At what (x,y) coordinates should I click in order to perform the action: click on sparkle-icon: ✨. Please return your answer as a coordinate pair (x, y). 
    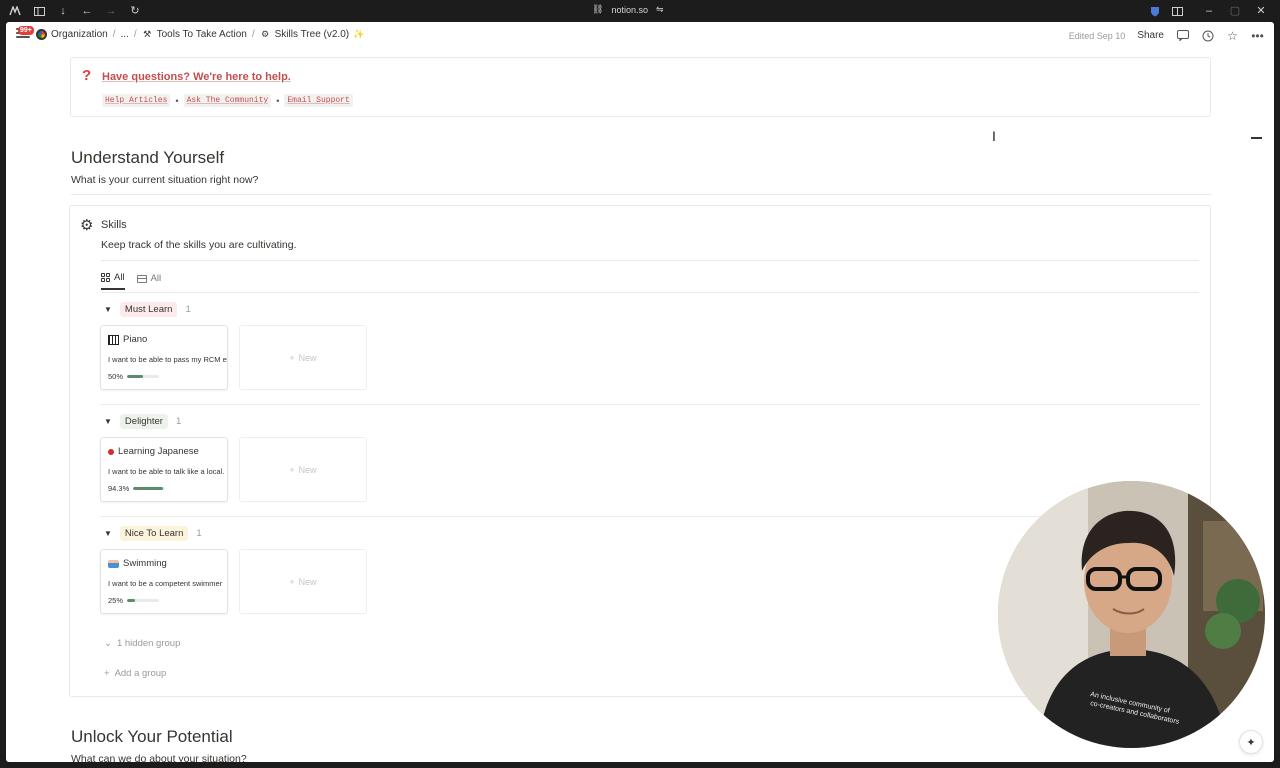
    Looking at the image, I should click on (359, 34).